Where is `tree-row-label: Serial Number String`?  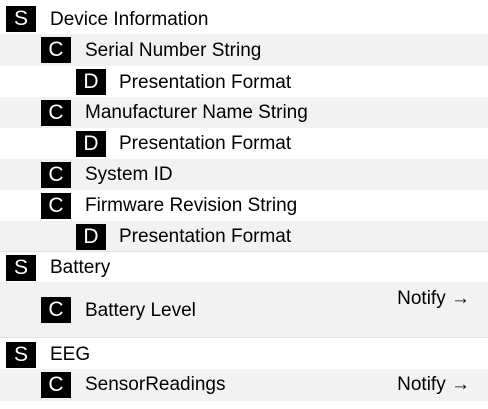
tree-row-label: Serial Number String is located at coordinates (173, 50).